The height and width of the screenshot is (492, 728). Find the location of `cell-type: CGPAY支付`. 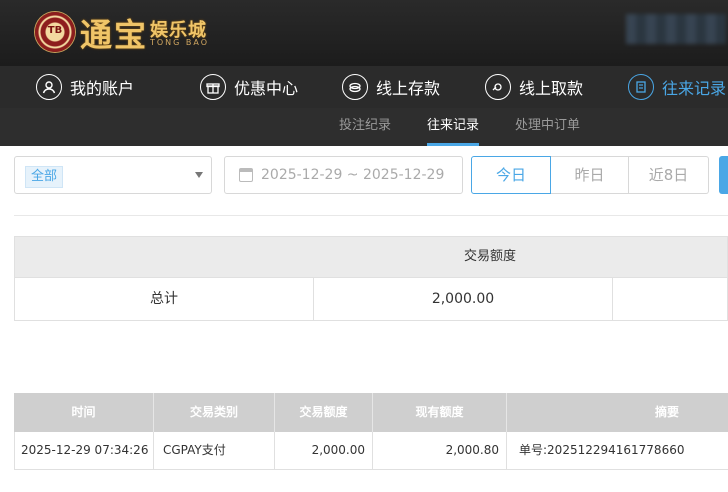

cell-type: CGPAY支付 is located at coordinates (194, 450).